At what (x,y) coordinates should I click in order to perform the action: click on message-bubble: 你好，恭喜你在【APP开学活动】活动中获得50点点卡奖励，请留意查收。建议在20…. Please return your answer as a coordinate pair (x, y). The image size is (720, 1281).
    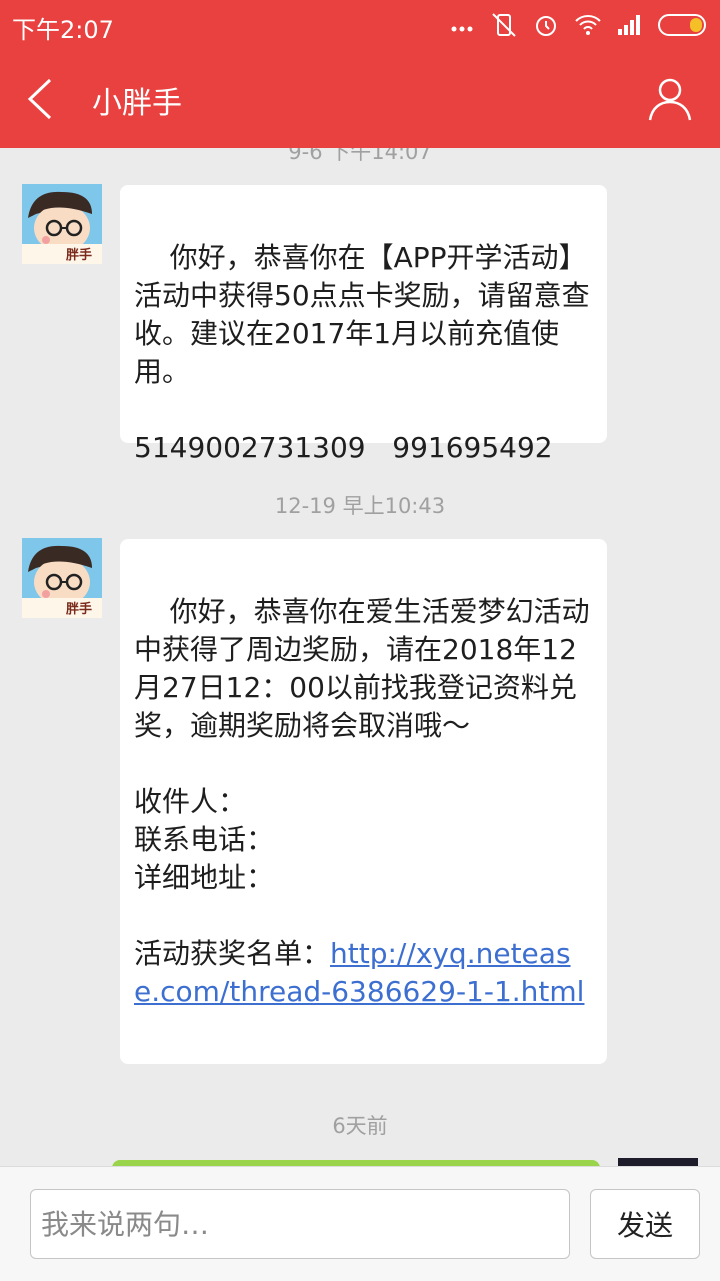
    Looking at the image, I should click on (363, 324).